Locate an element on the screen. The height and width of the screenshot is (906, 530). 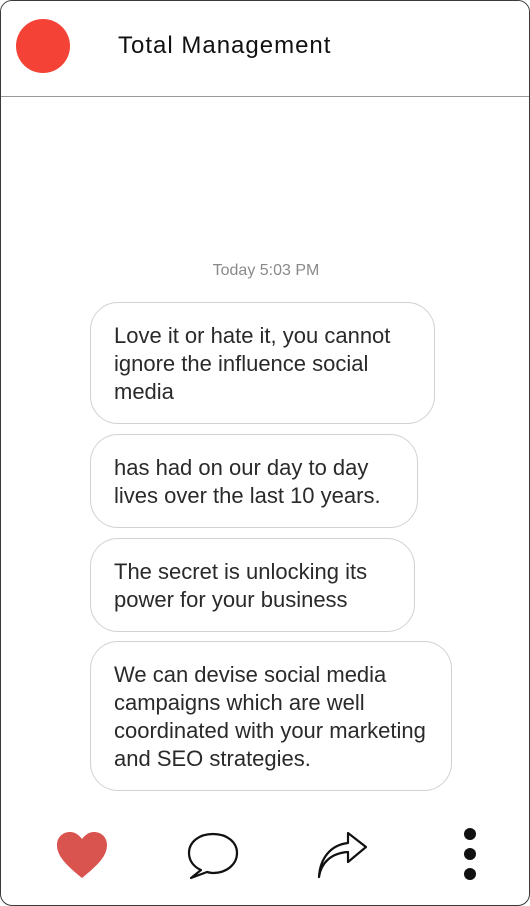
message-timestamp: Today 5:03 PM is located at coordinates (266, 270).